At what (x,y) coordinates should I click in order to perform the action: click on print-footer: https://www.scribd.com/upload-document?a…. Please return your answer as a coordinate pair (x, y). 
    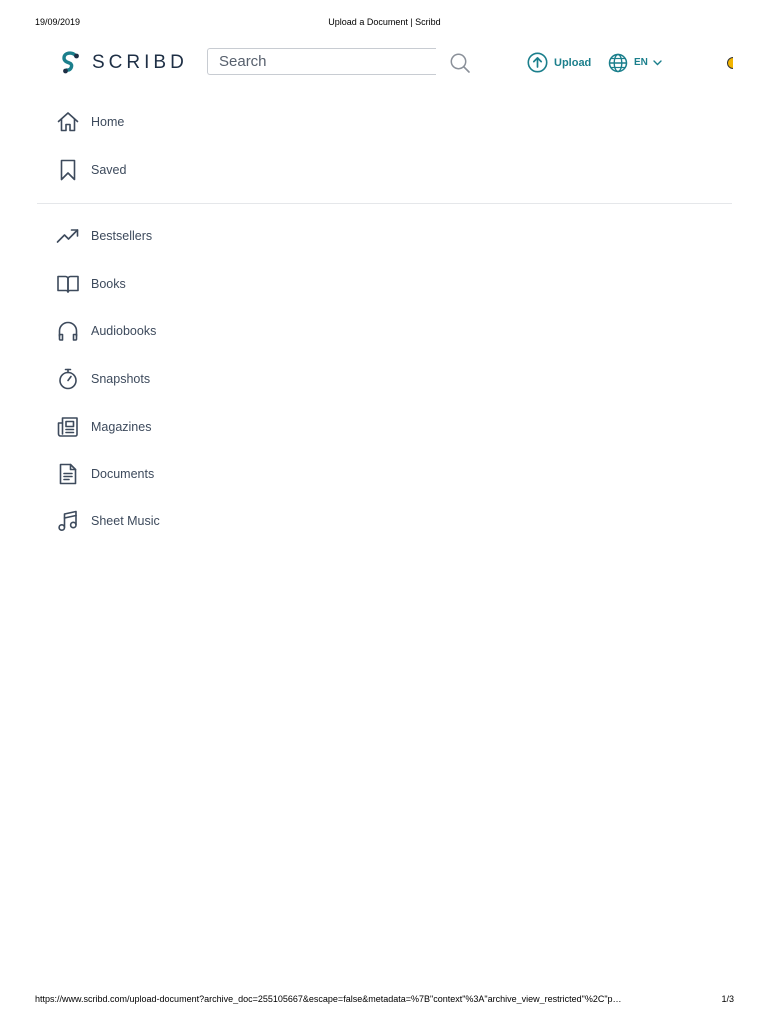
    Looking at the image, I should click on (384, 1001).